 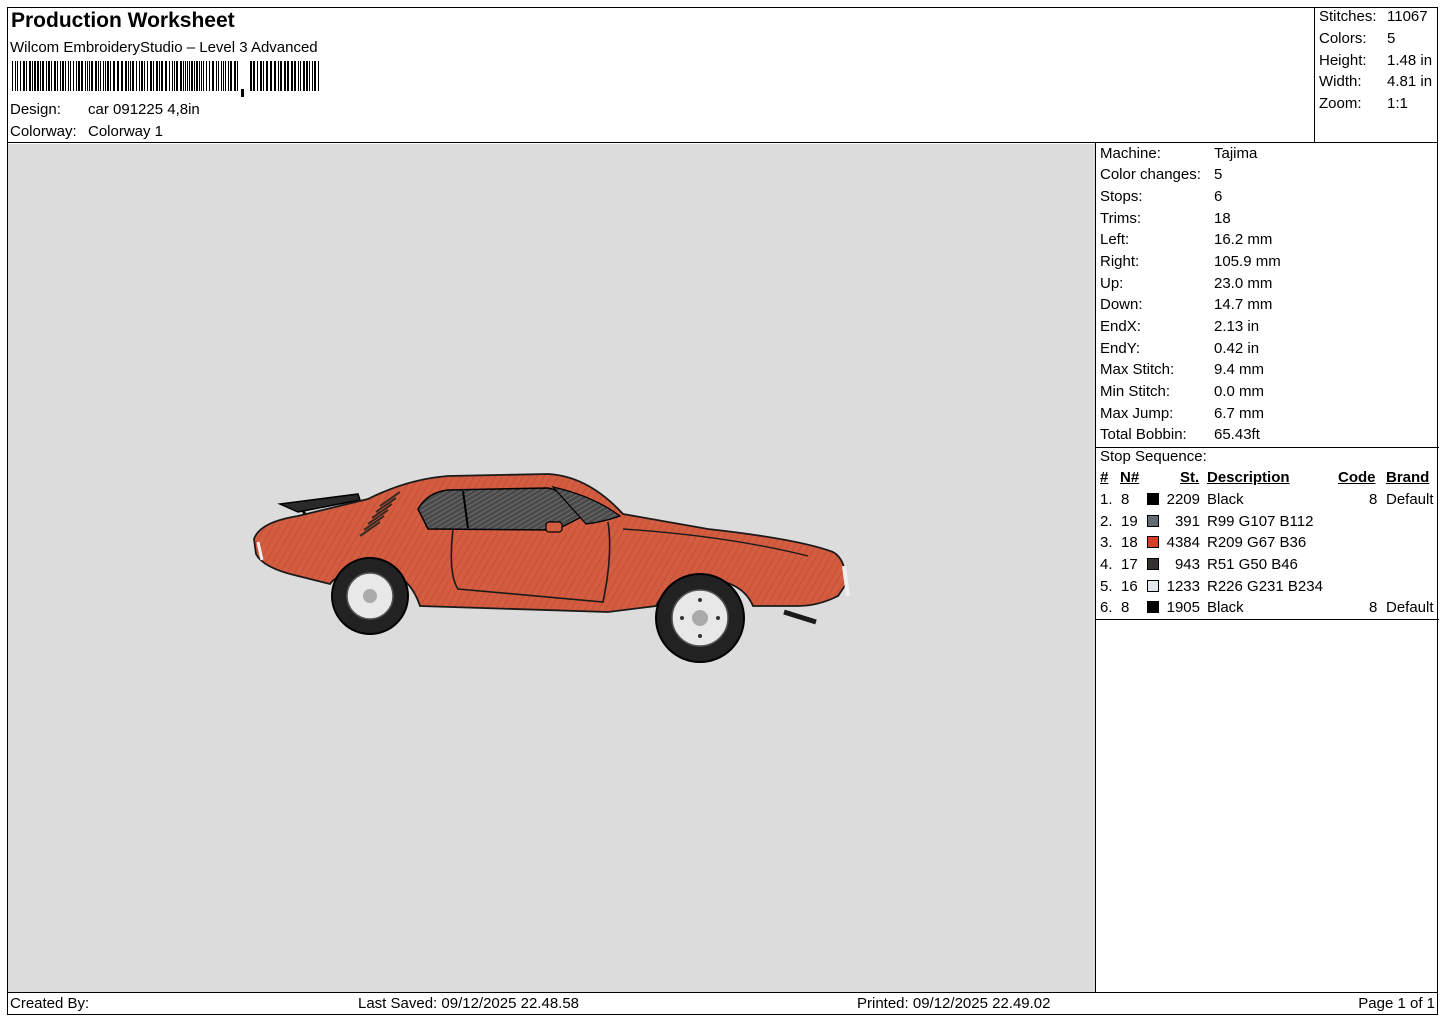 I want to click on row-num: 5., so click(x=1106, y=586).